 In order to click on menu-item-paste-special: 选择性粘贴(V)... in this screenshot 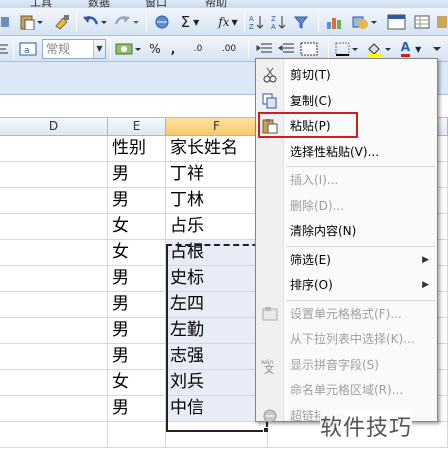, I will do `click(346, 152)`.